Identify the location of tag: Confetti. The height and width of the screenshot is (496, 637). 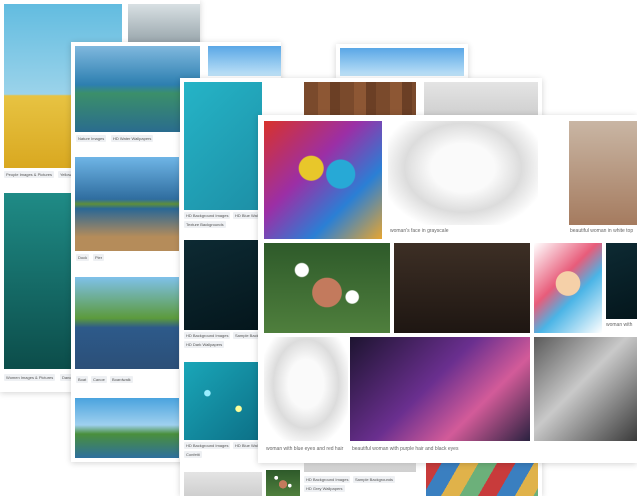
(193, 454).